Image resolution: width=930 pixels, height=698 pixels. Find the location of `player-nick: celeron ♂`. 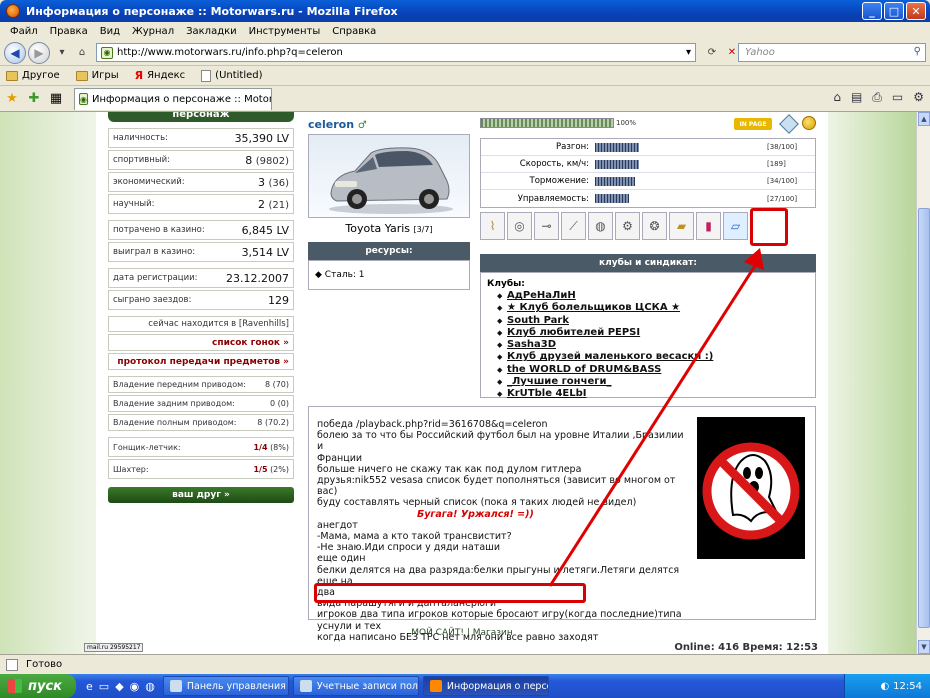

player-nick: celeron ♂ is located at coordinates (337, 124).